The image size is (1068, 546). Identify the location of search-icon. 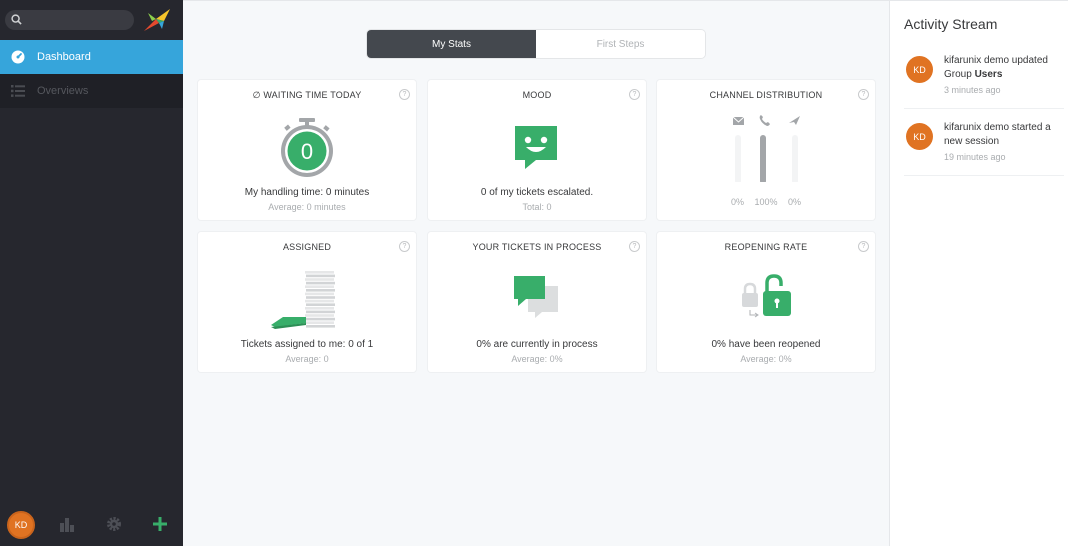
(16, 19).